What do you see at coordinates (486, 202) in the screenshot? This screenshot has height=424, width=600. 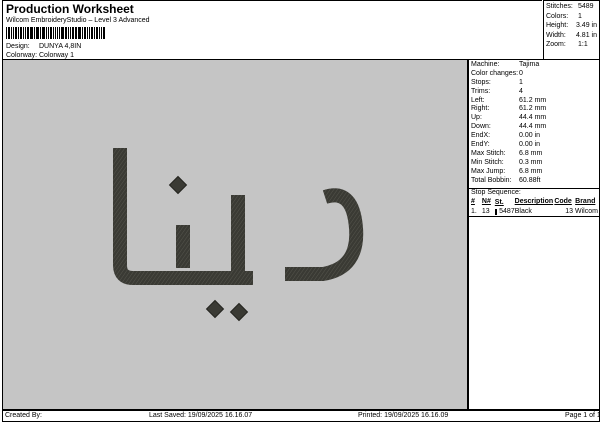 I see `col-header-needle: N#` at bounding box center [486, 202].